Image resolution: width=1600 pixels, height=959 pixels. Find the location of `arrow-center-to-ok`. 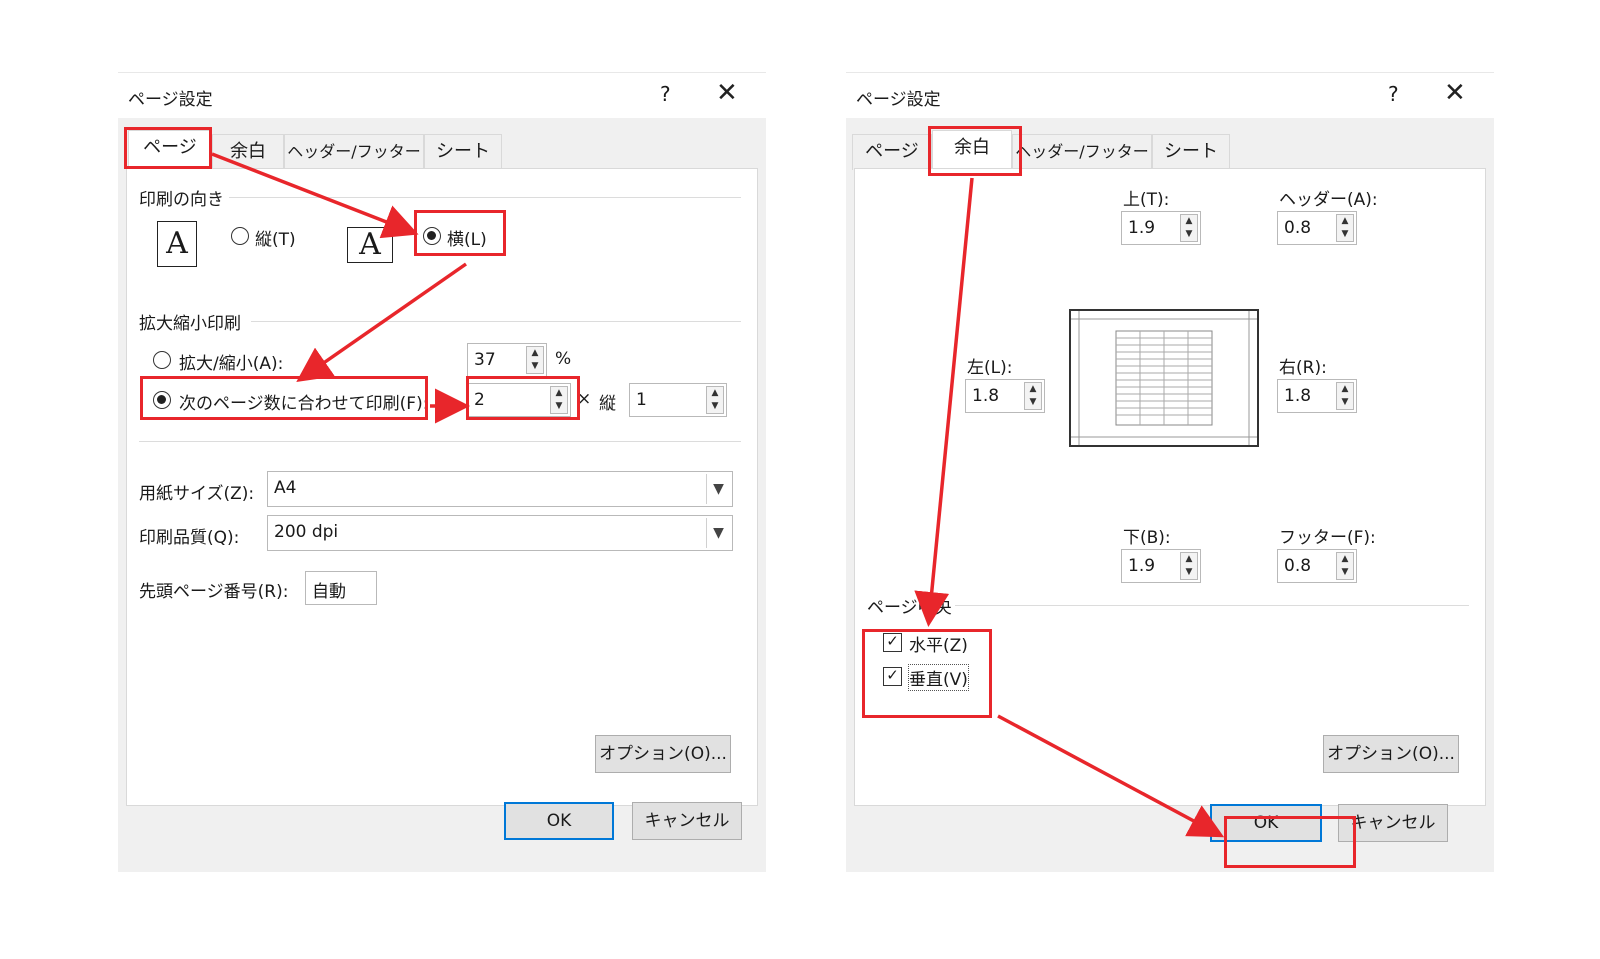

arrow-center-to-ok is located at coordinates (1111, 776).